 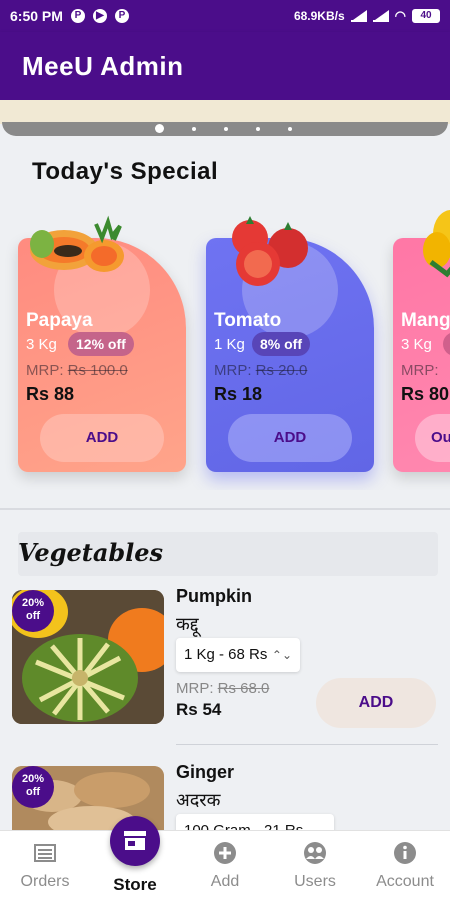 What do you see at coordinates (281, 655) in the screenshot?
I see `select-chevron-icon: ⌃⌄` at bounding box center [281, 655].